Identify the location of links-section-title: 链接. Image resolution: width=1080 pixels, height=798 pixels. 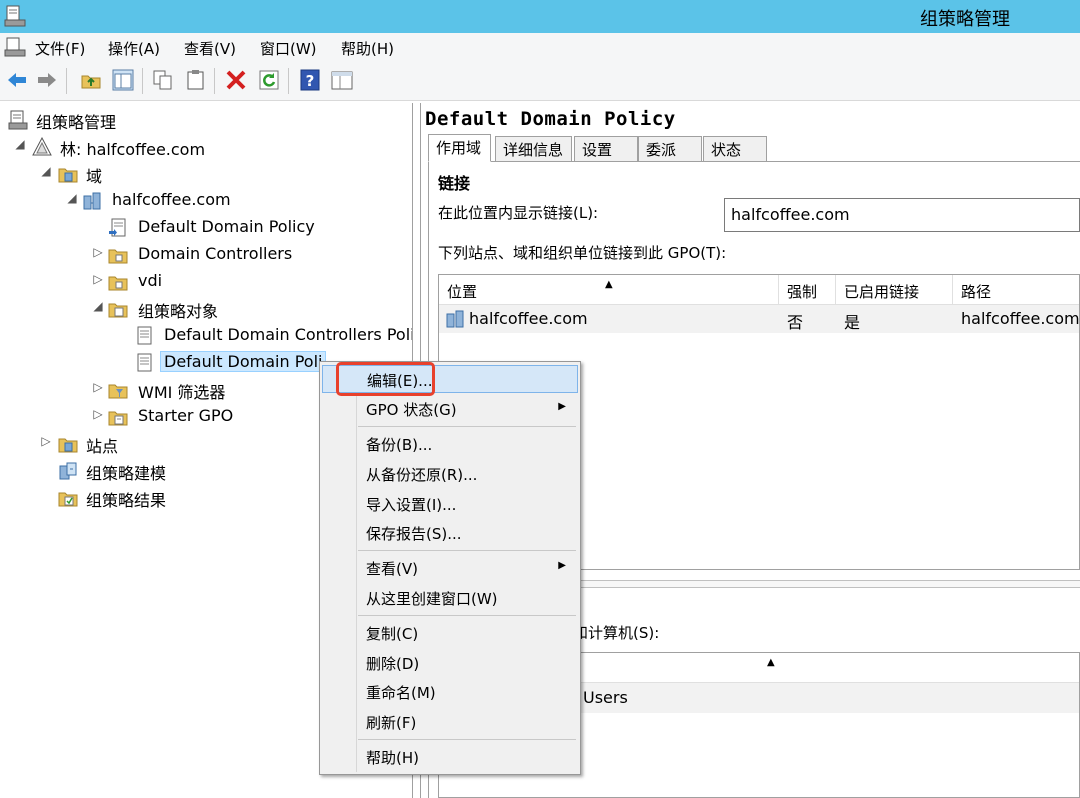
(454, 183).